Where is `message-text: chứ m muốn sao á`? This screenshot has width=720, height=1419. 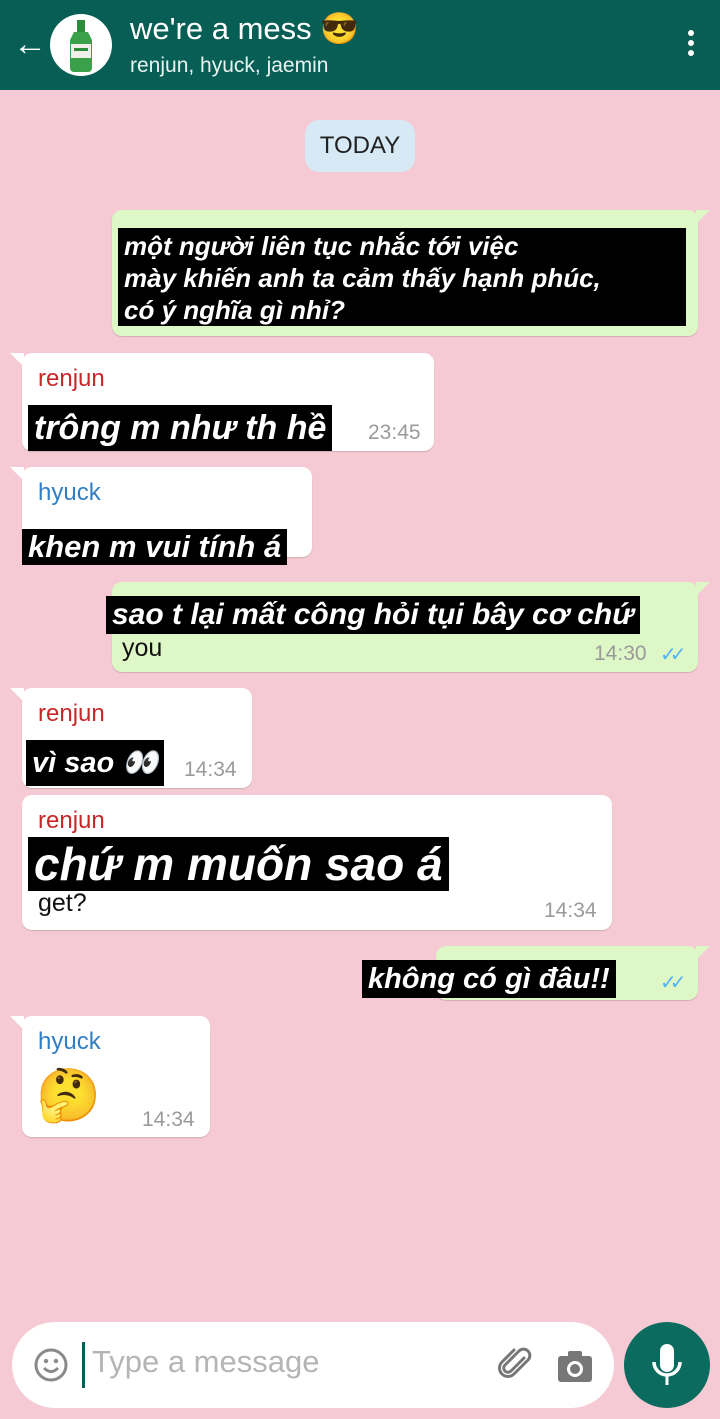
message-text: chứ m muốn sao á is located at coordinates (238, 864).